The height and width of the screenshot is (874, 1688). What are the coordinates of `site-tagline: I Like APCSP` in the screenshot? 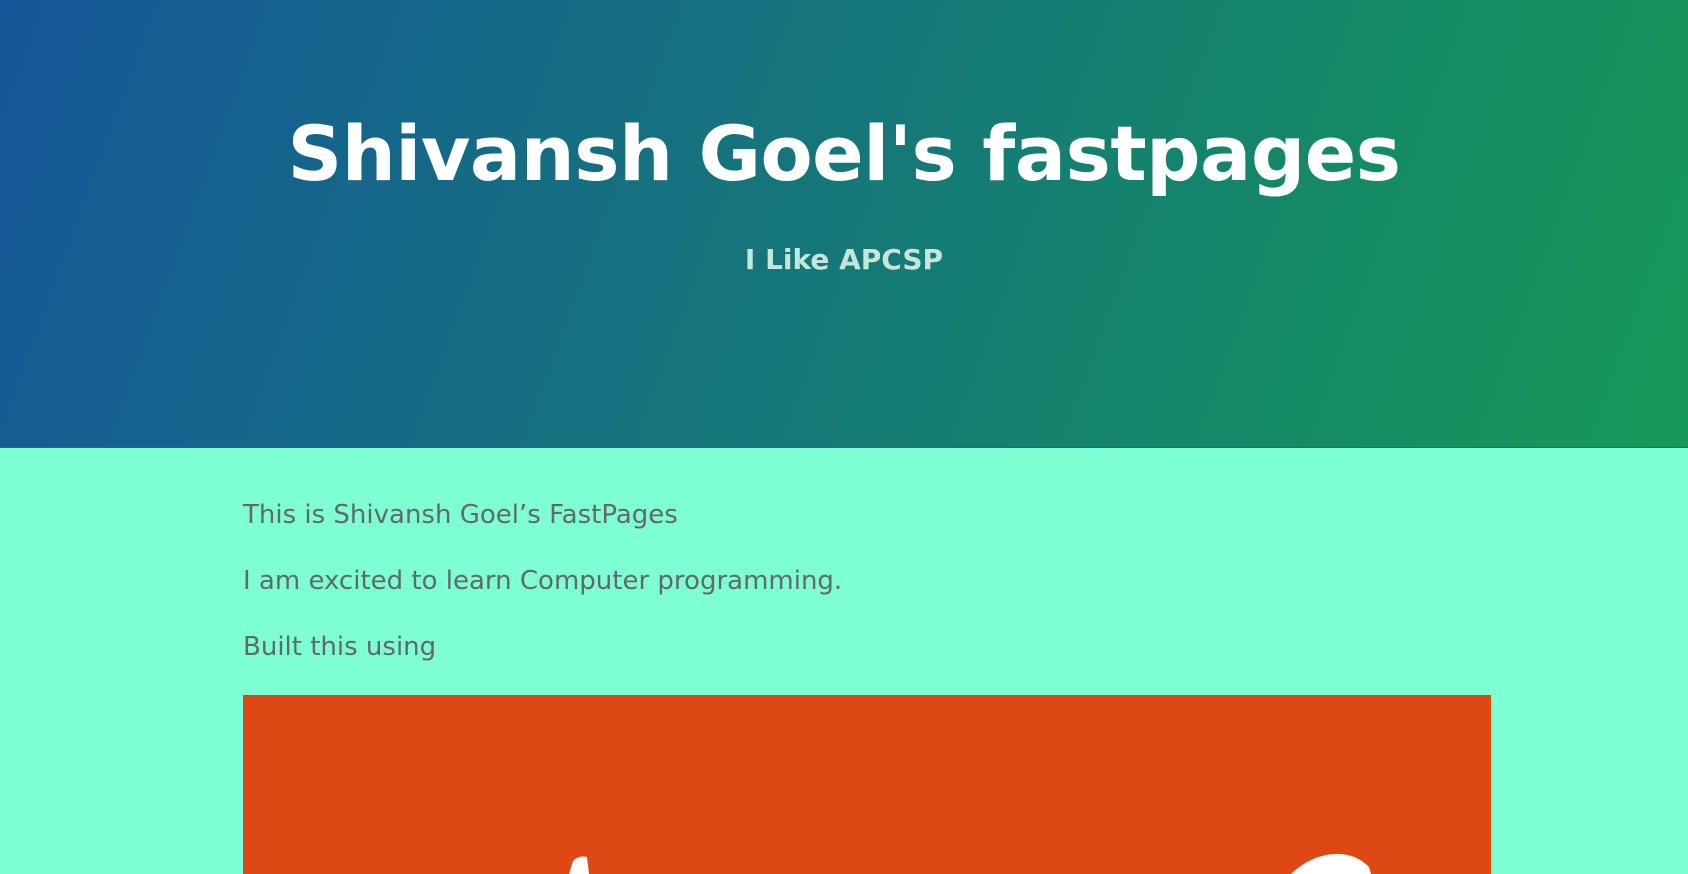 It's located at (844, 259).